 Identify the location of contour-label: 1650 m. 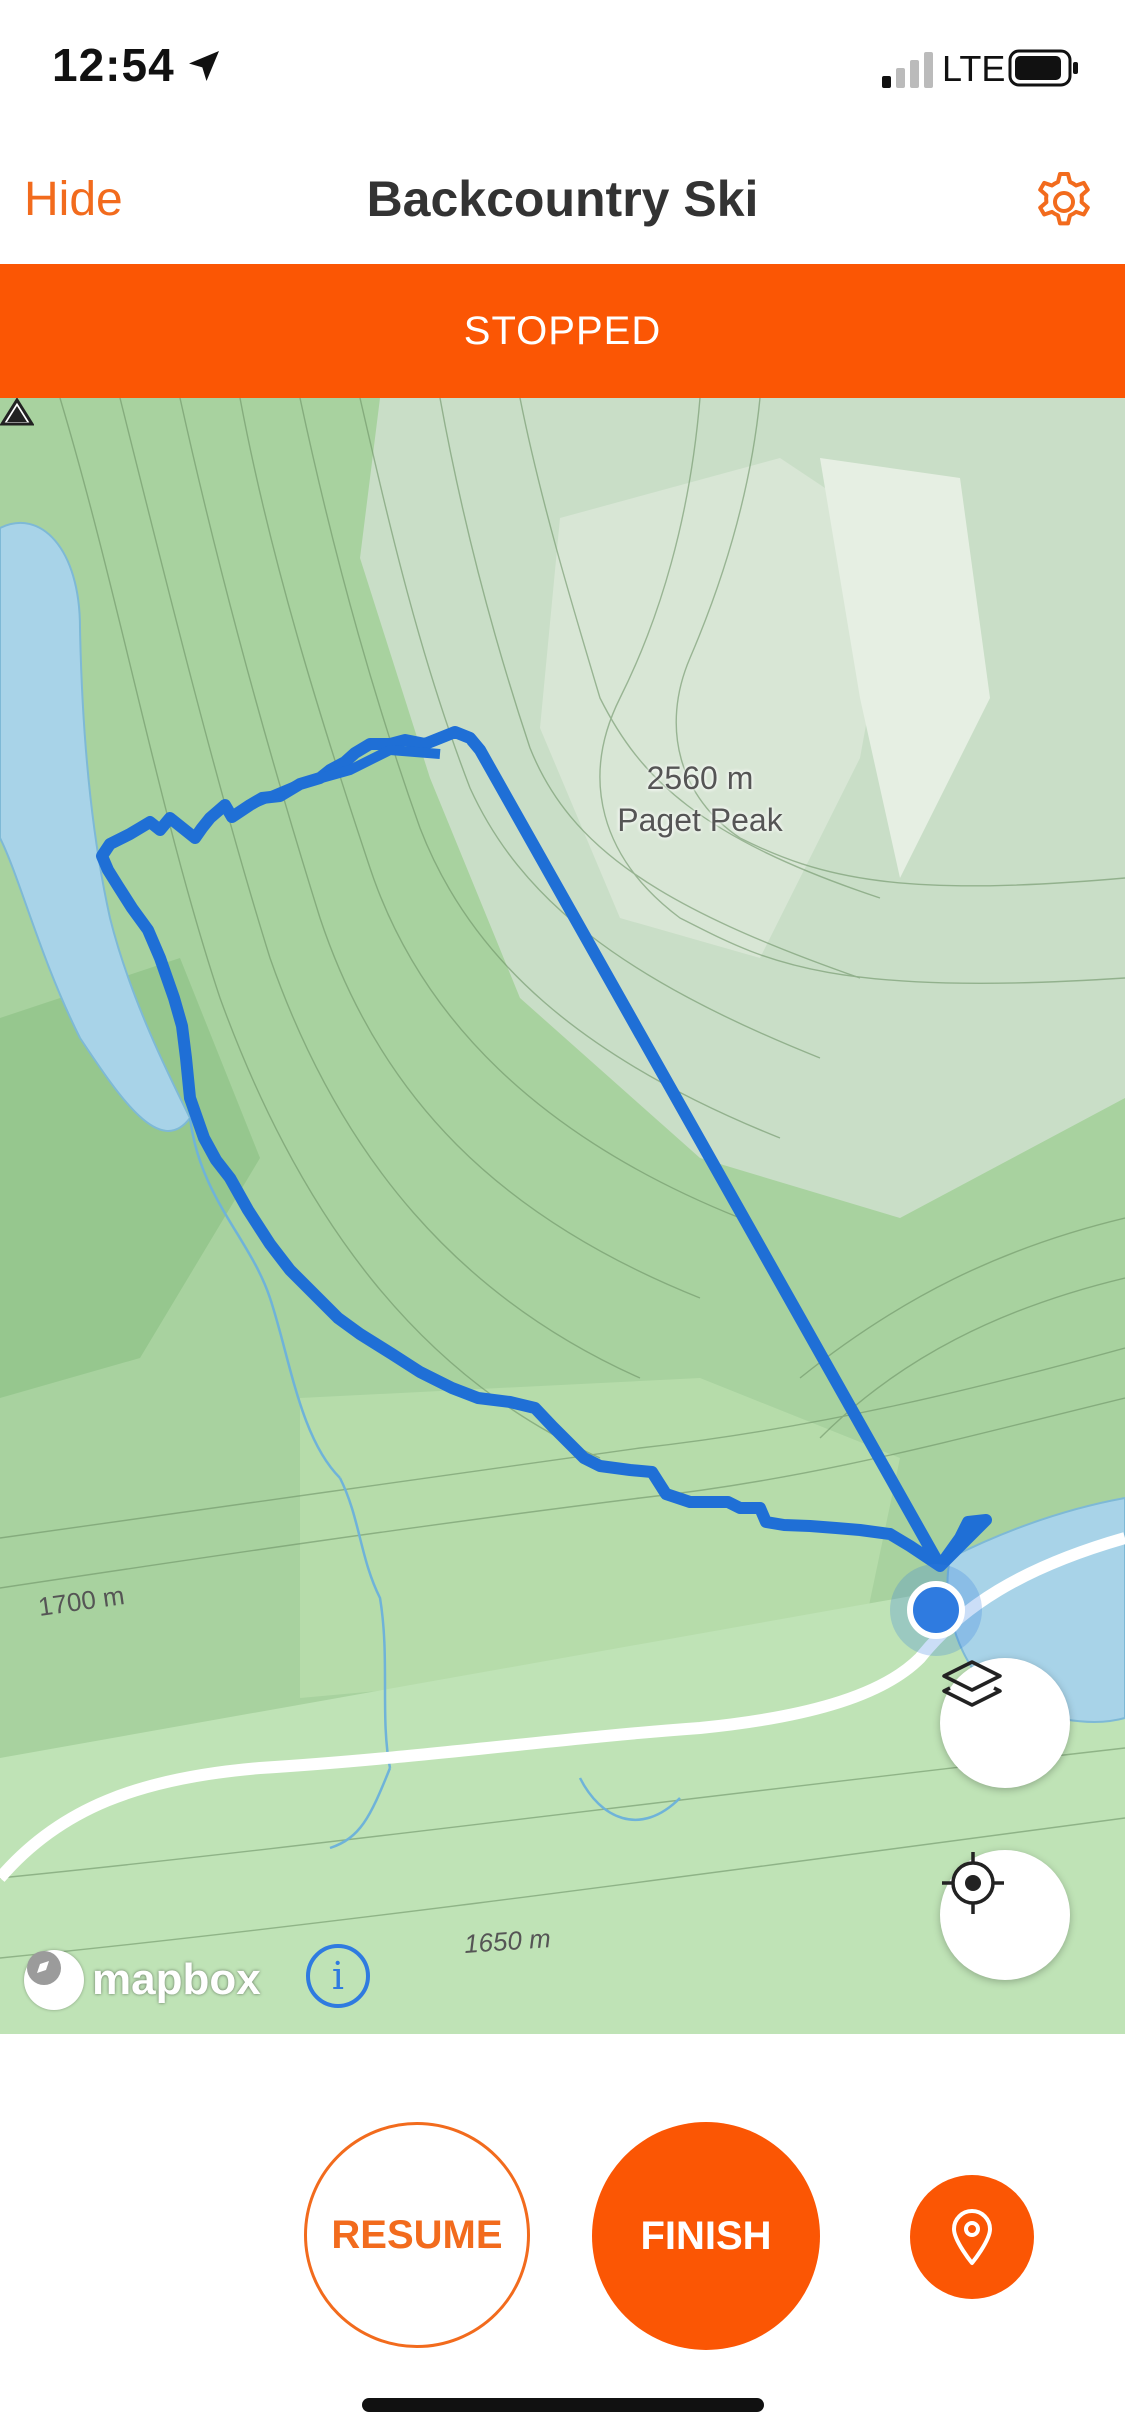
(507, 1941).